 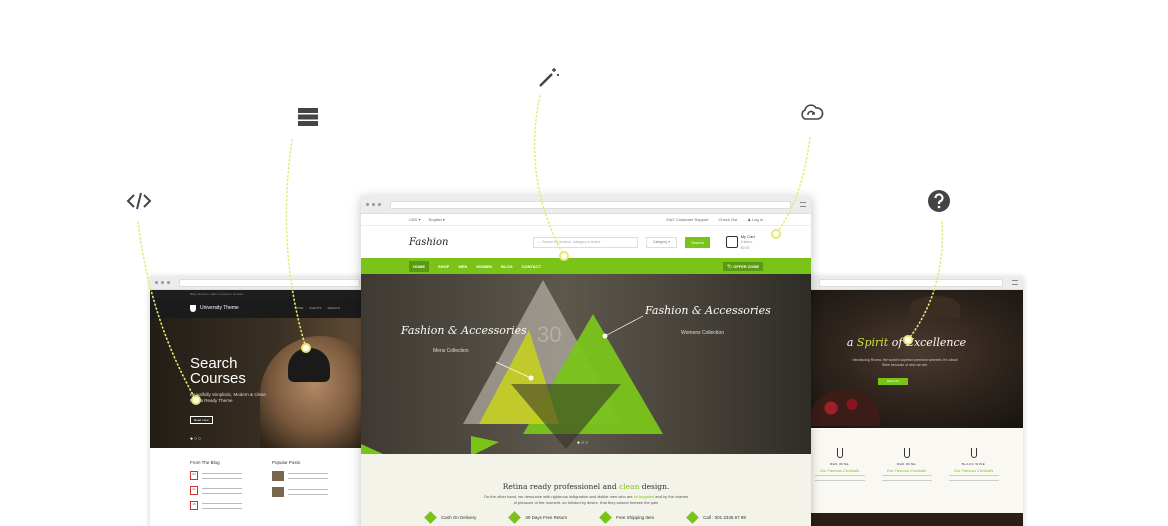 I want to click on list-item: 21, so click(x=216, y=490).